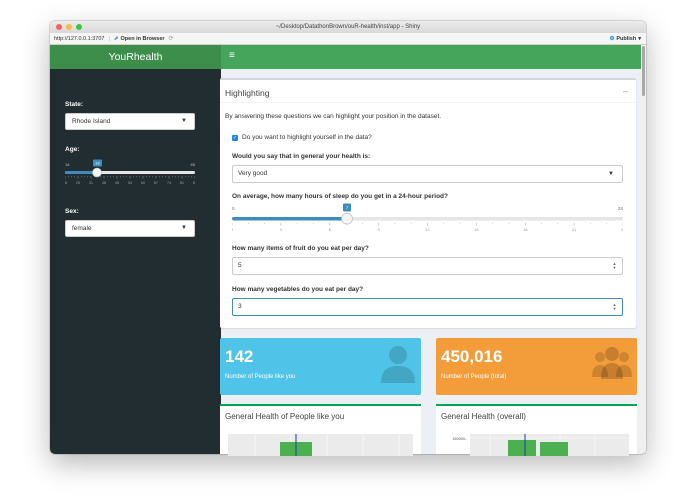 This screenshot has width=695, height=494. I want to click on people-like-you-label: Number of People like you, so click(260, 377).